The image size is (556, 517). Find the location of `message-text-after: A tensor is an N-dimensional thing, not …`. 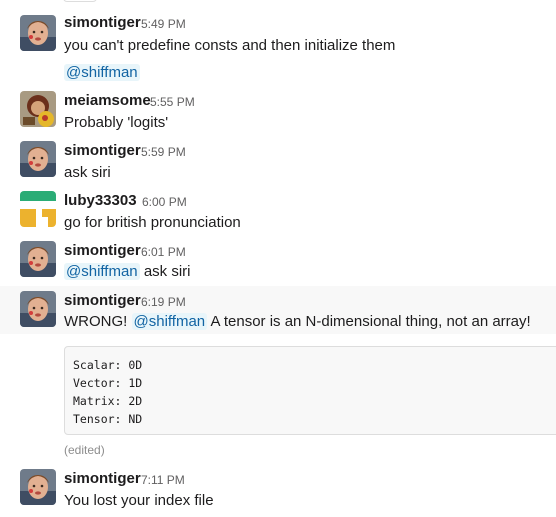

message-text-after: A tensor is an N-dimensional thing, not … is located at coordinates (369, 321).